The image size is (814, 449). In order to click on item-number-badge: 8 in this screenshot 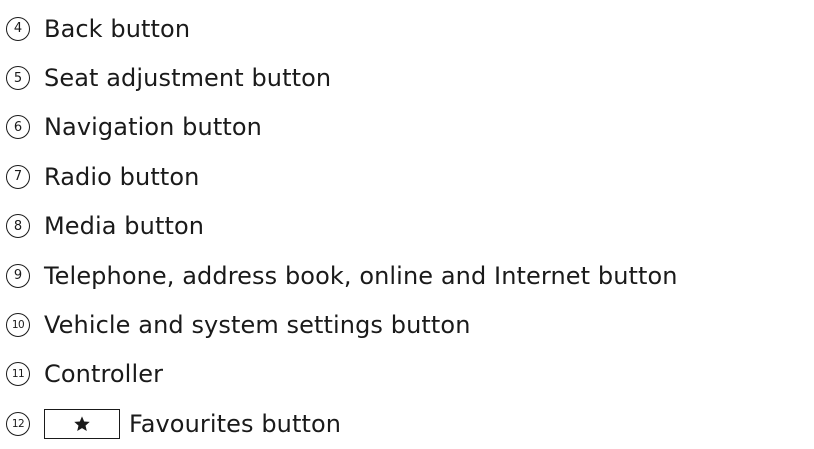, I will do `click(18, 226)`.